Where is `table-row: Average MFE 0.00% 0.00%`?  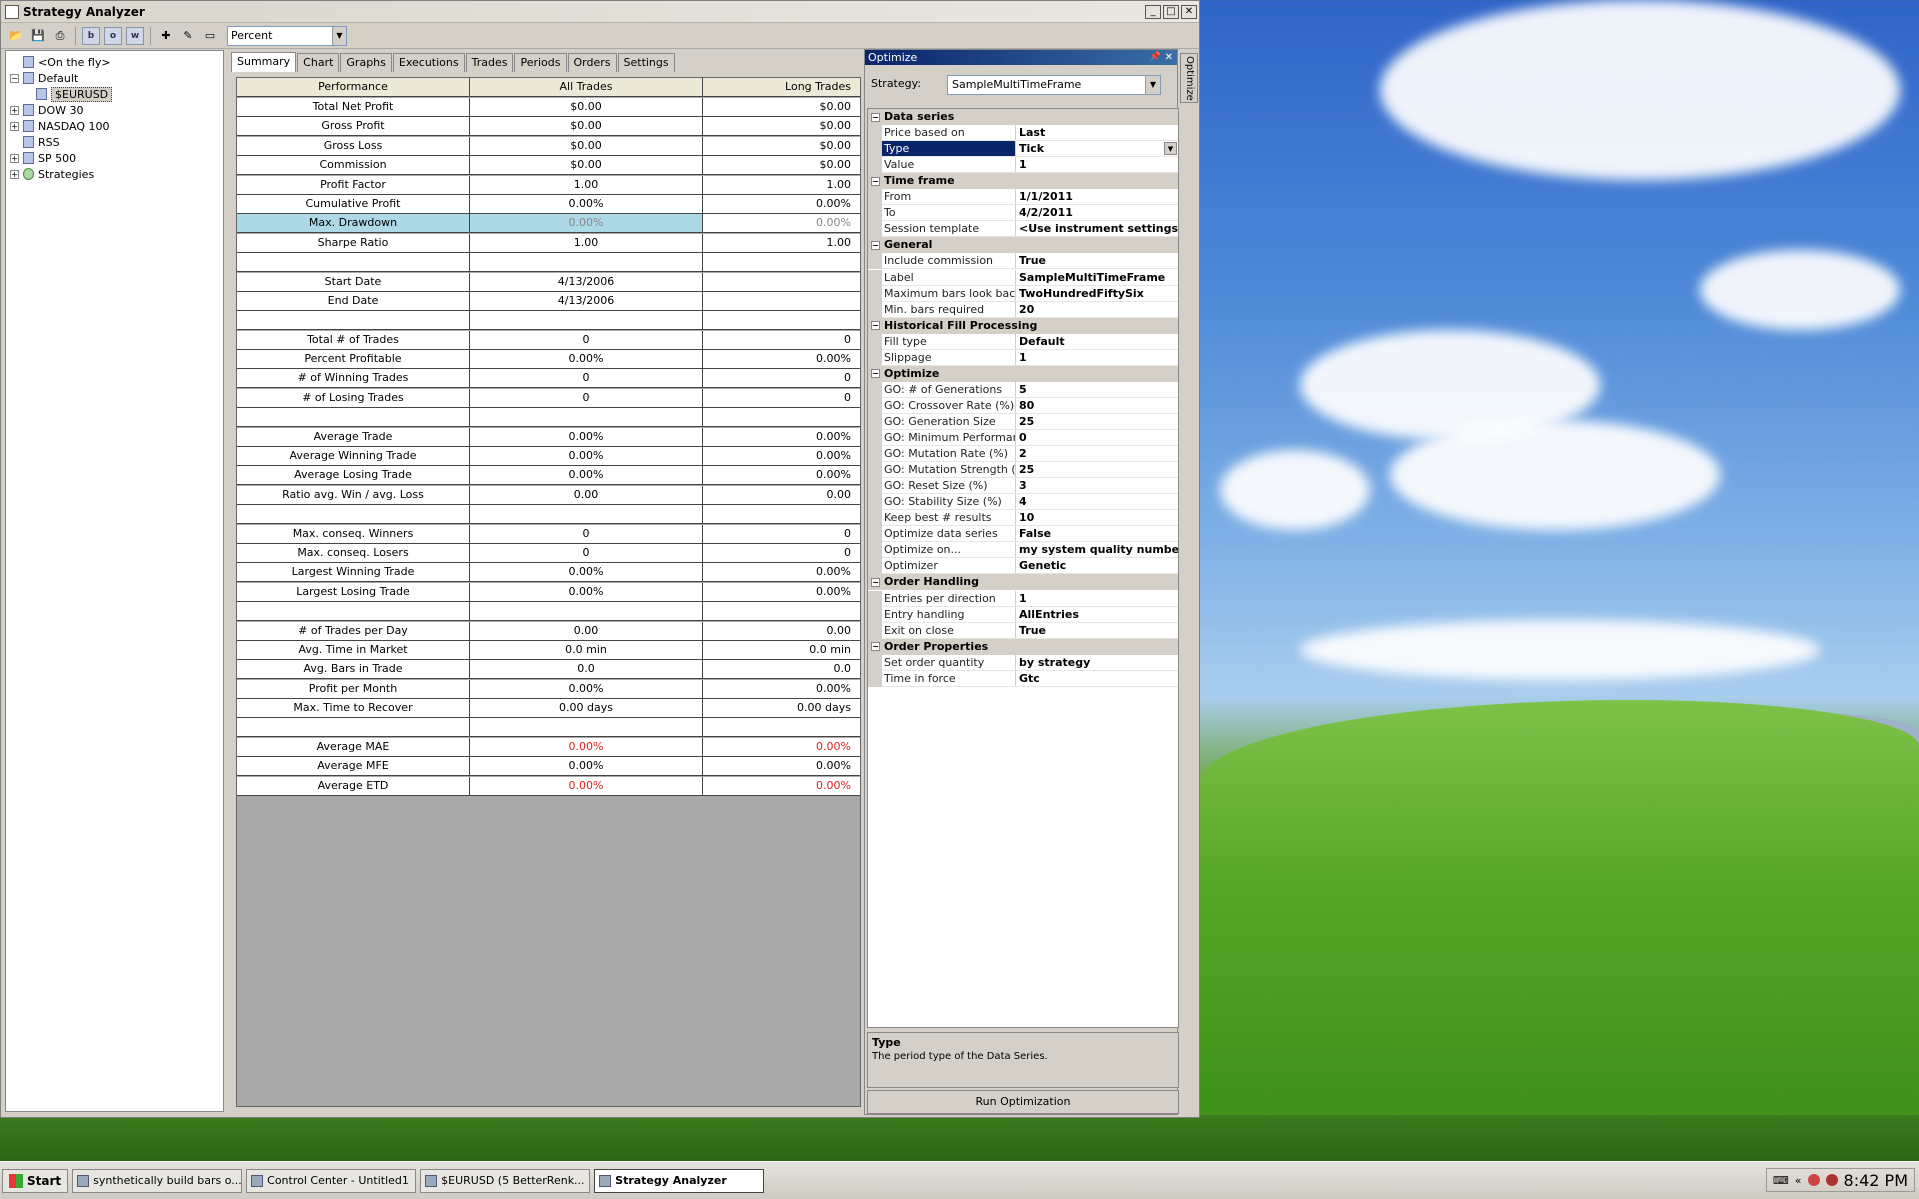 table-row: Average MFE 0.00% 0.00% is located at coordinates (548, 767).